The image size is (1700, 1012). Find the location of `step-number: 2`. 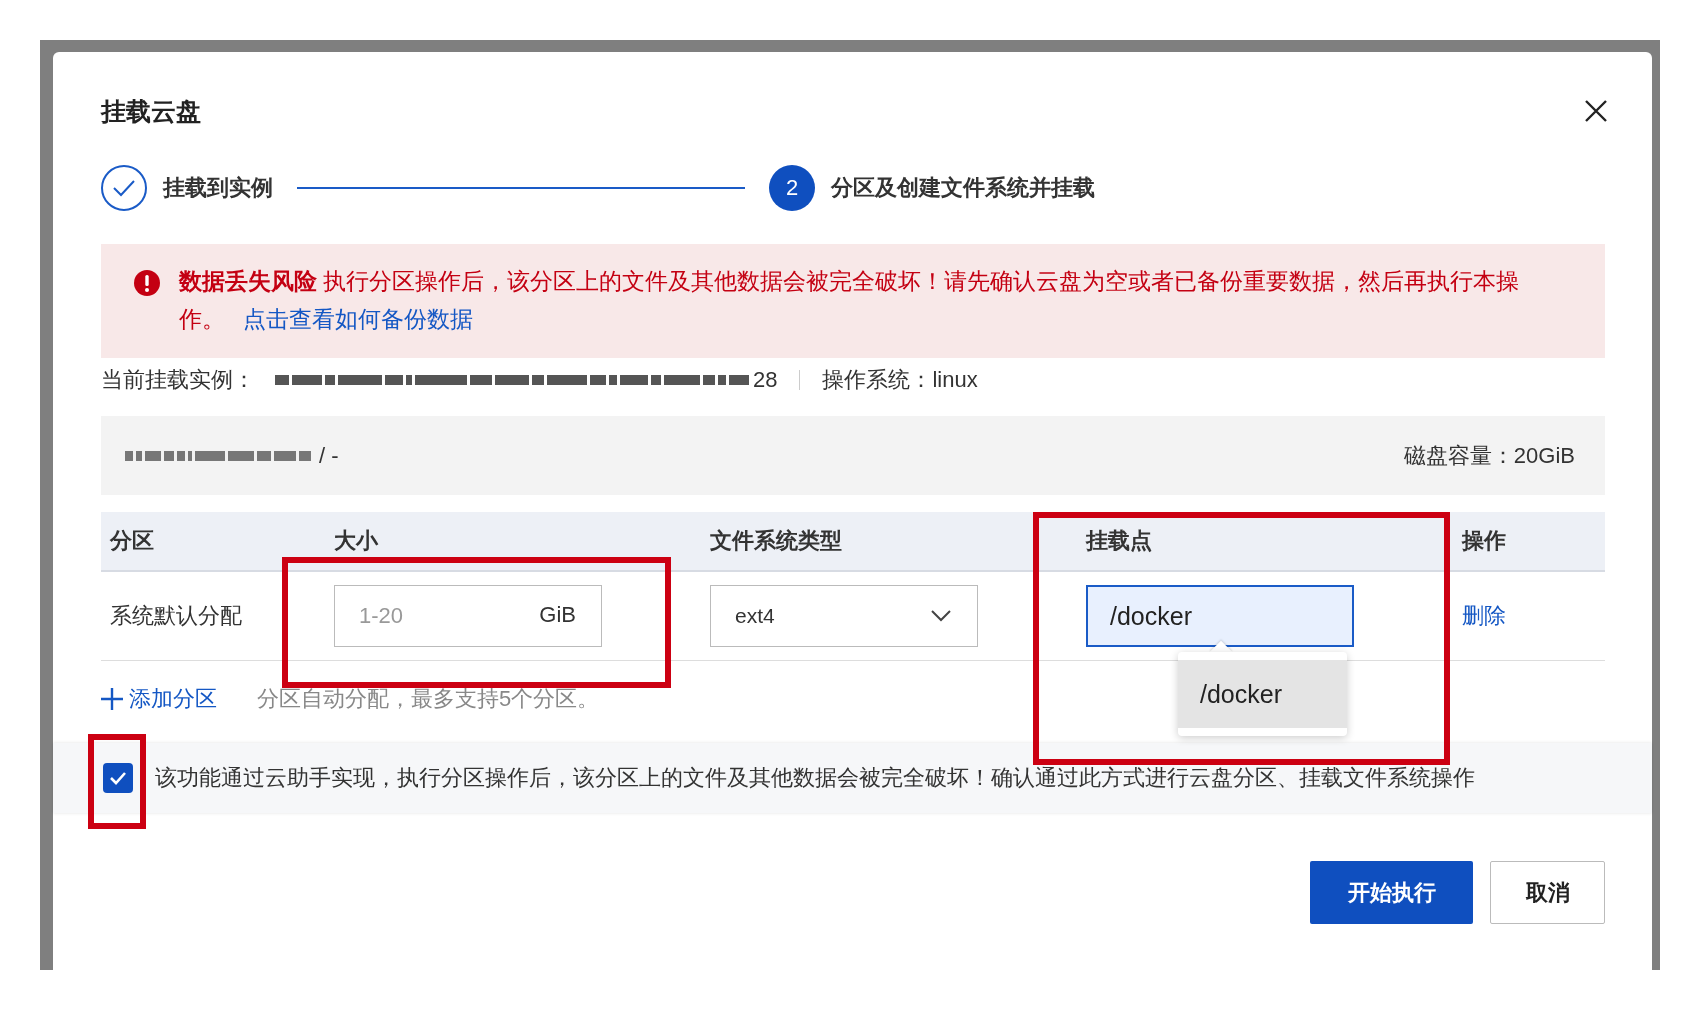

step-number: 2 is located at coordinates (792, 188).